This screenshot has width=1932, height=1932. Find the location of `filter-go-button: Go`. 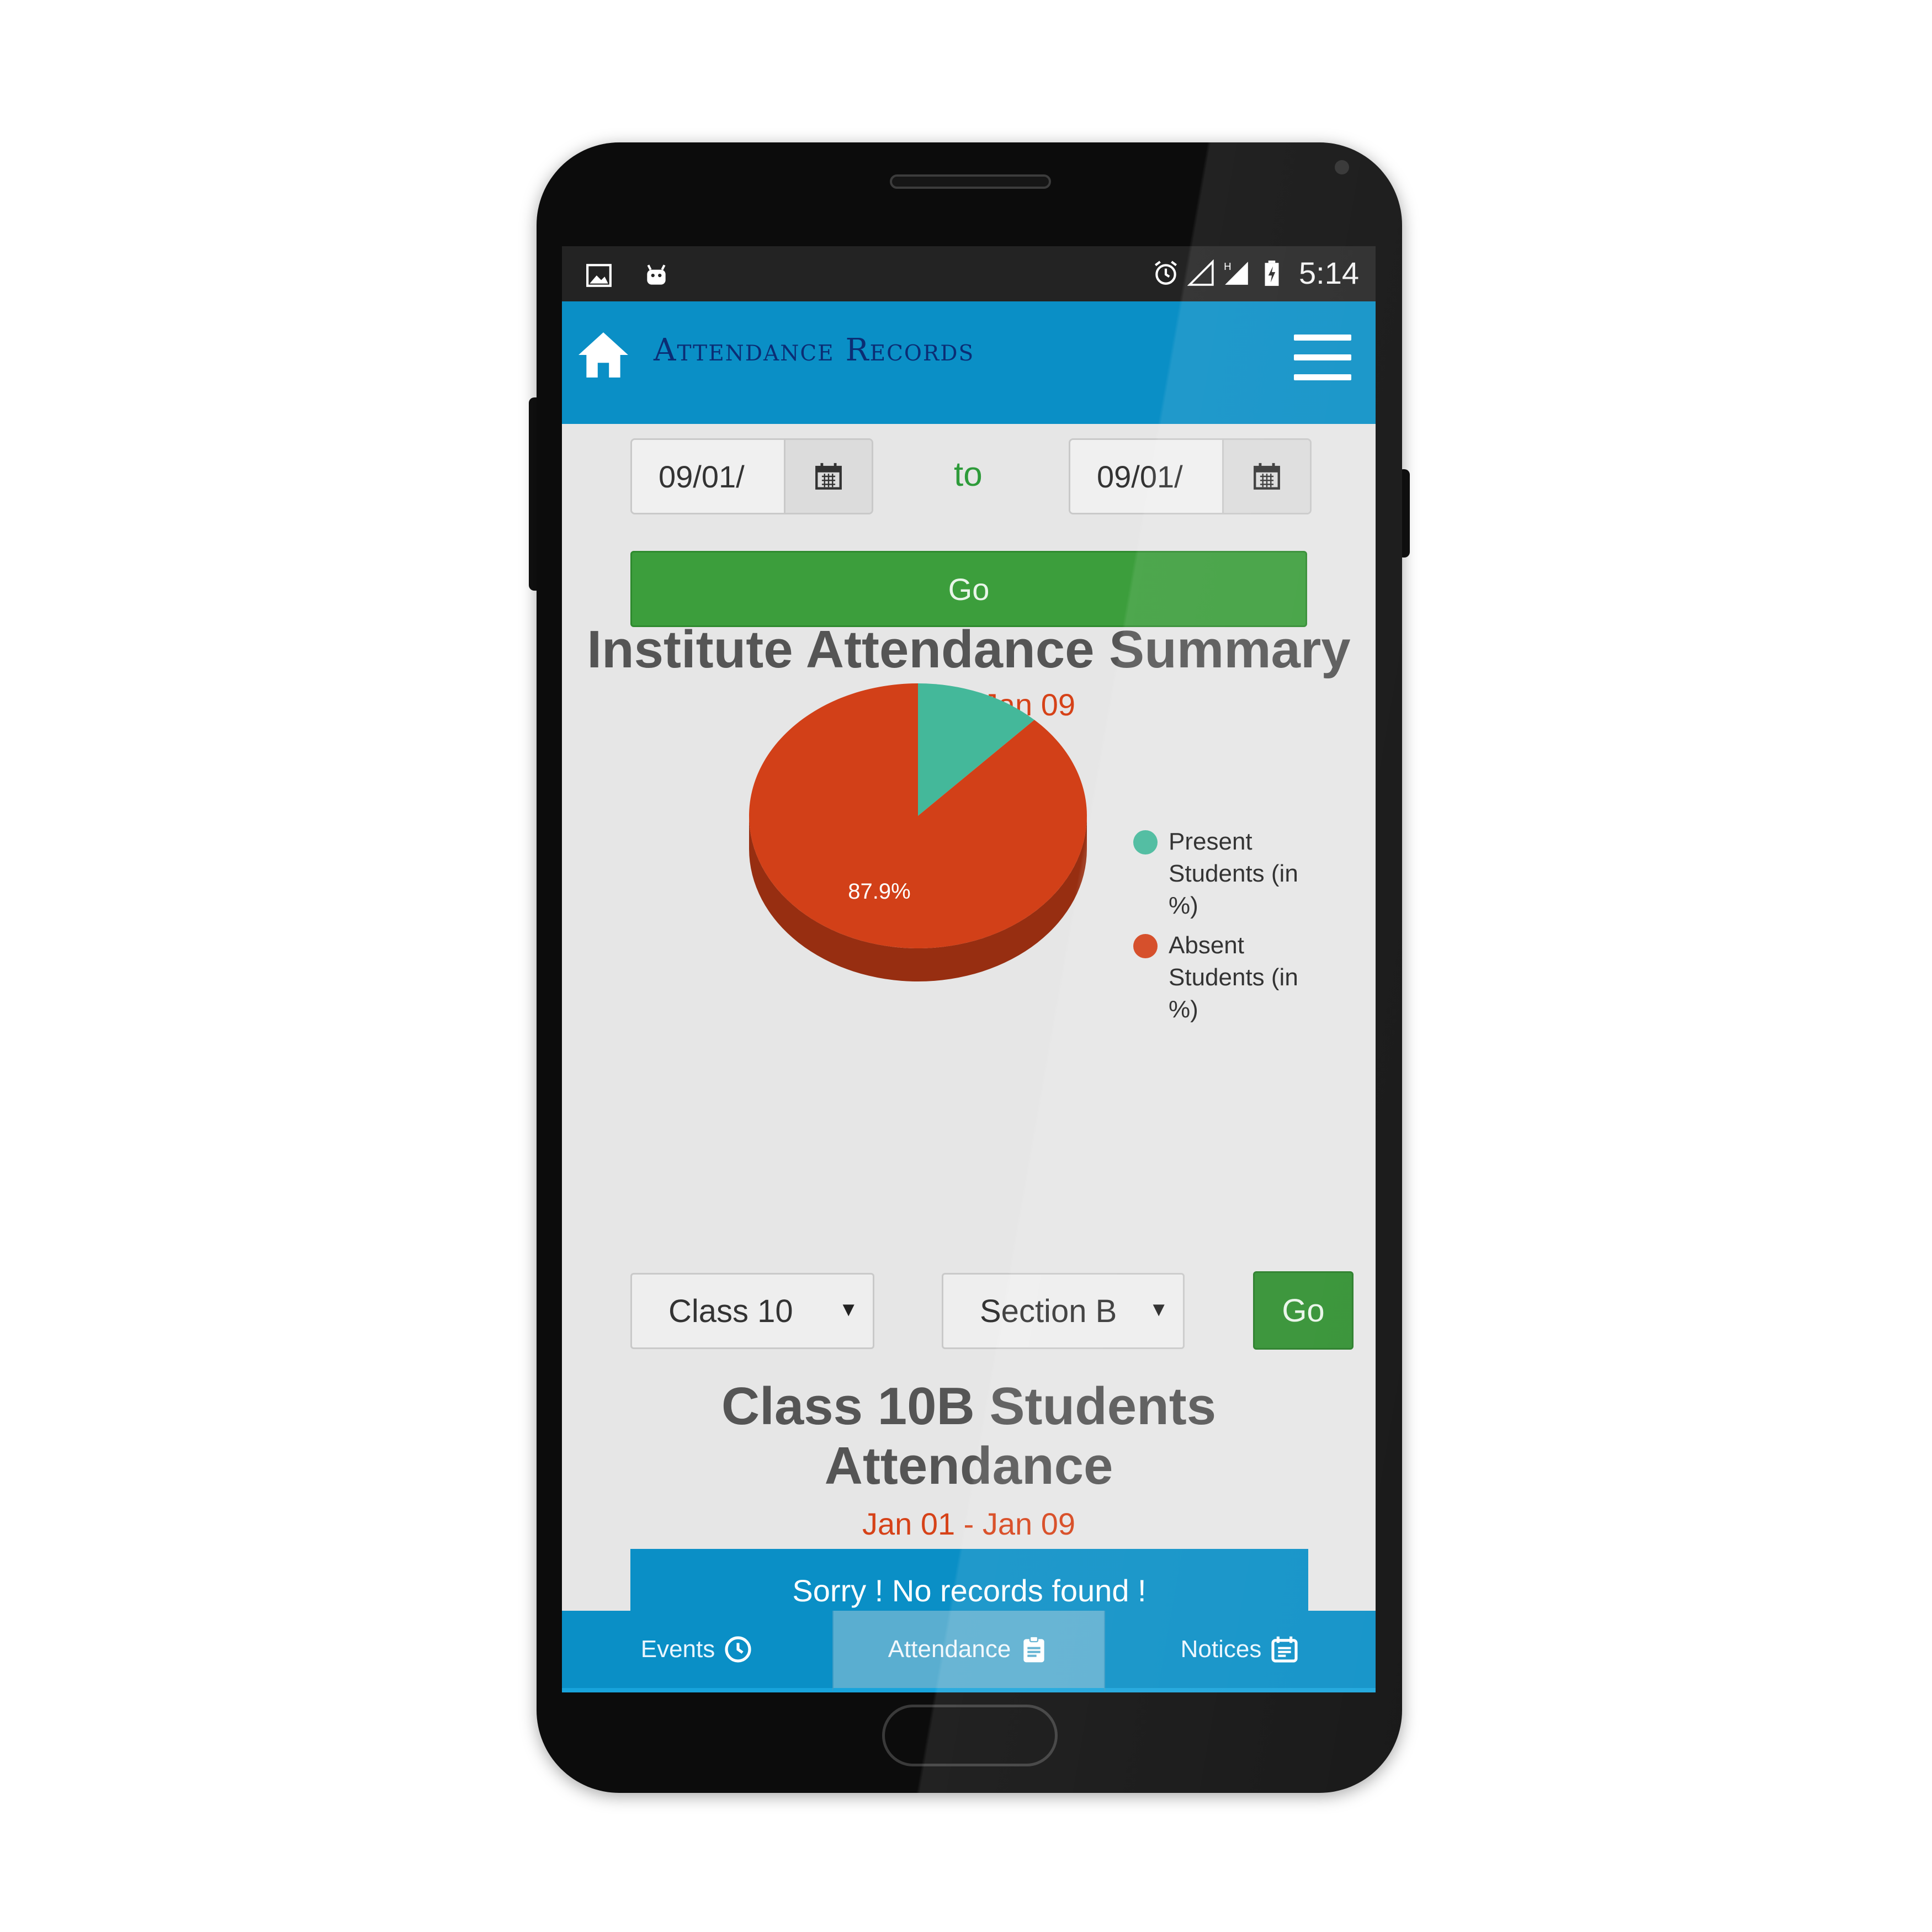

filter-go-button: Go is located at coordinates (1304, 1311).